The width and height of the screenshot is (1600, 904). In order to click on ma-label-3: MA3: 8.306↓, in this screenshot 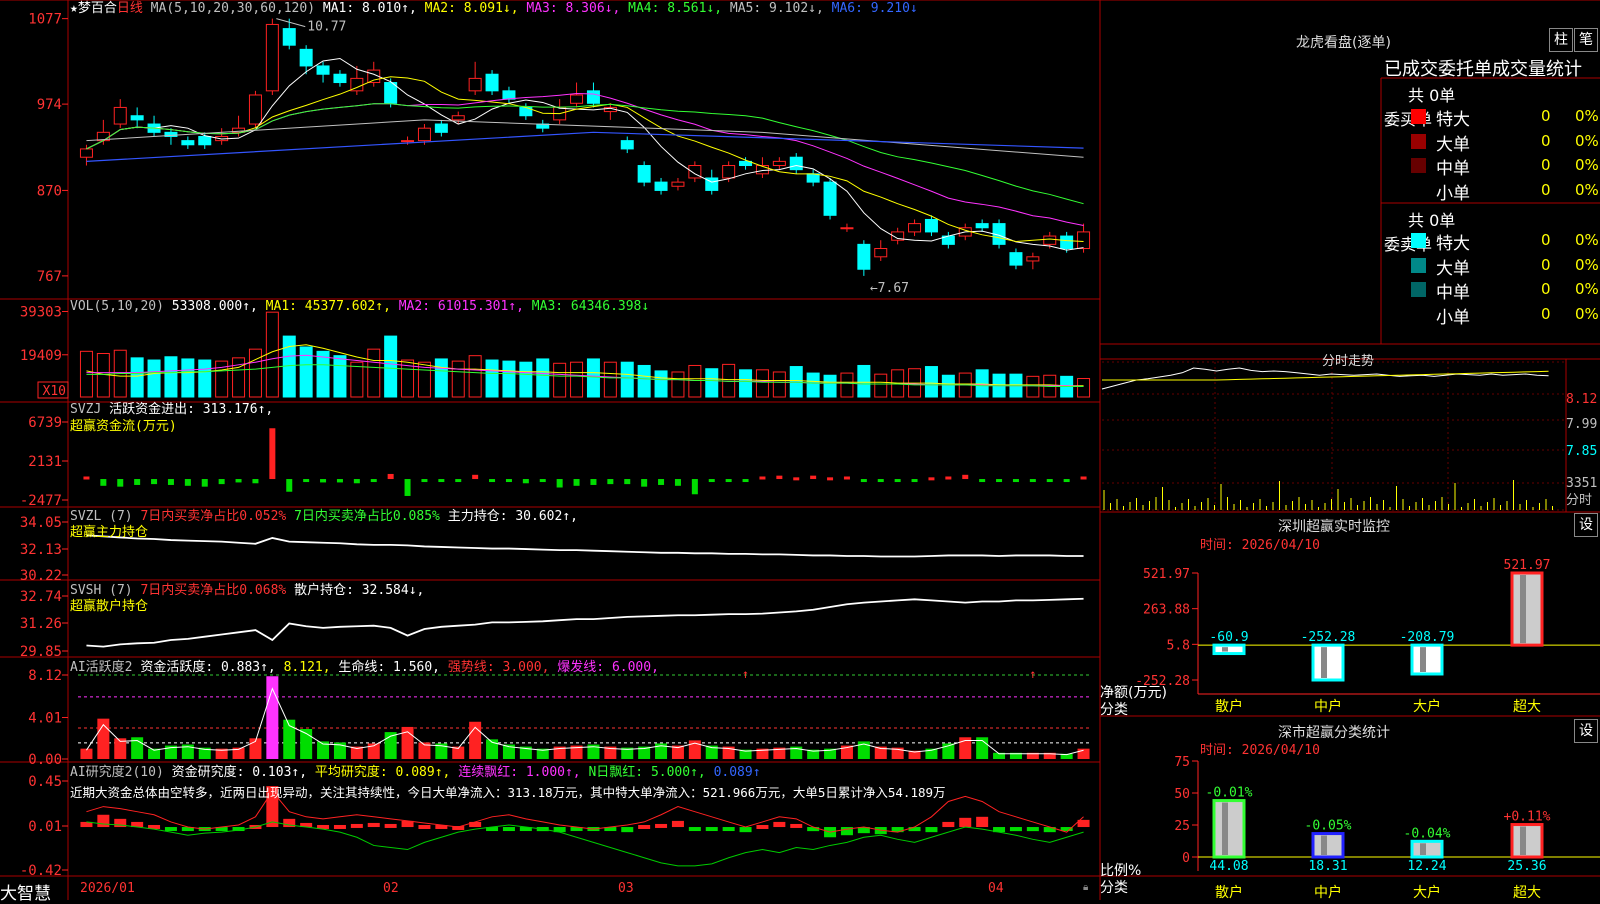, I will do `click(577, 8)`.